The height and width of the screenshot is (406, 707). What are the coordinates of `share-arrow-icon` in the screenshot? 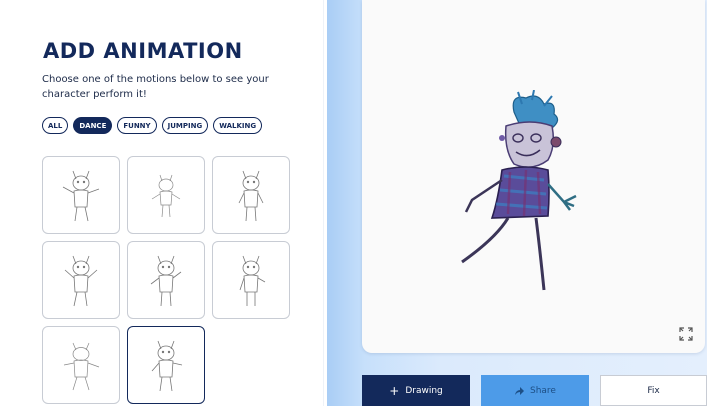 It's located at (519, 390).